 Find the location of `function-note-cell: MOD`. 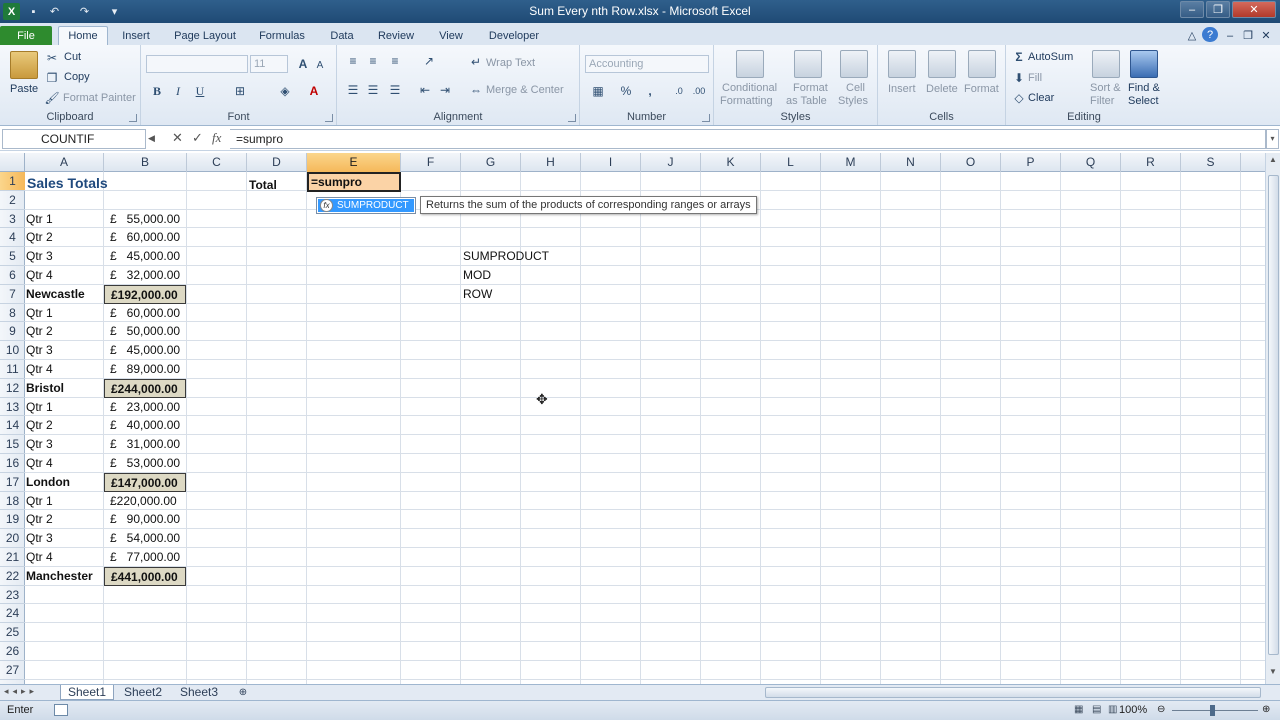

function-note-cell: MOD is located at coordinates (477, 275).